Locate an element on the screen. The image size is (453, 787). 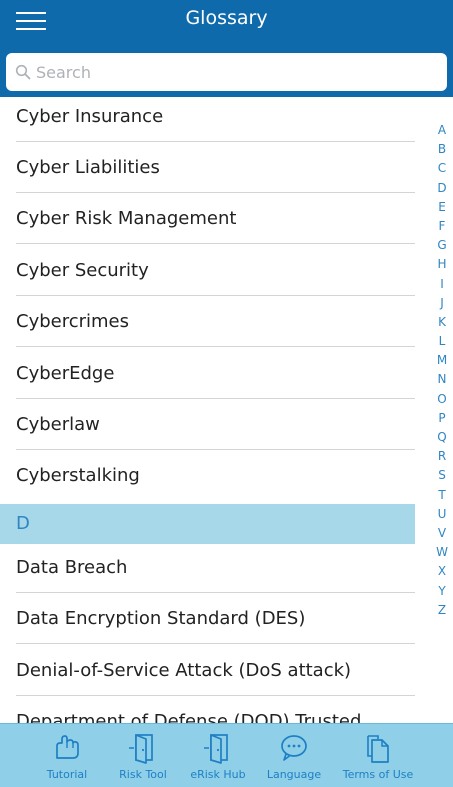
tab-language: Language is located at coordinates (294, 755).